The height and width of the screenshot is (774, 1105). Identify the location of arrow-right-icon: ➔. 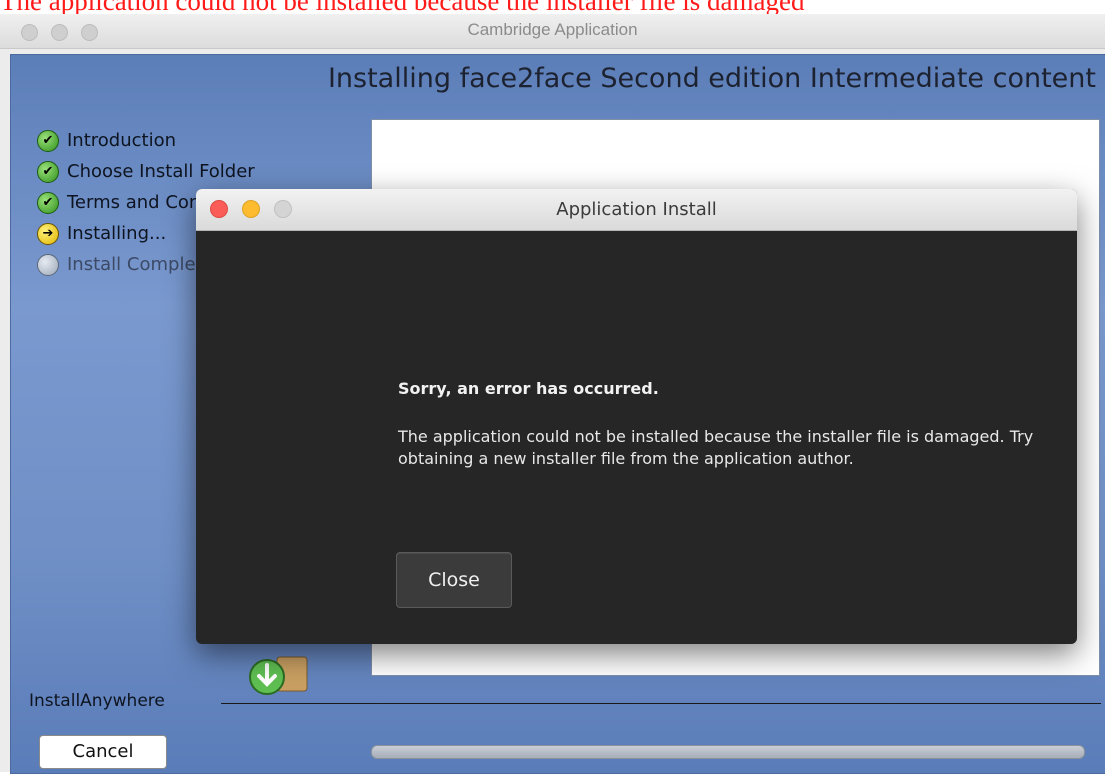
(48, 233).